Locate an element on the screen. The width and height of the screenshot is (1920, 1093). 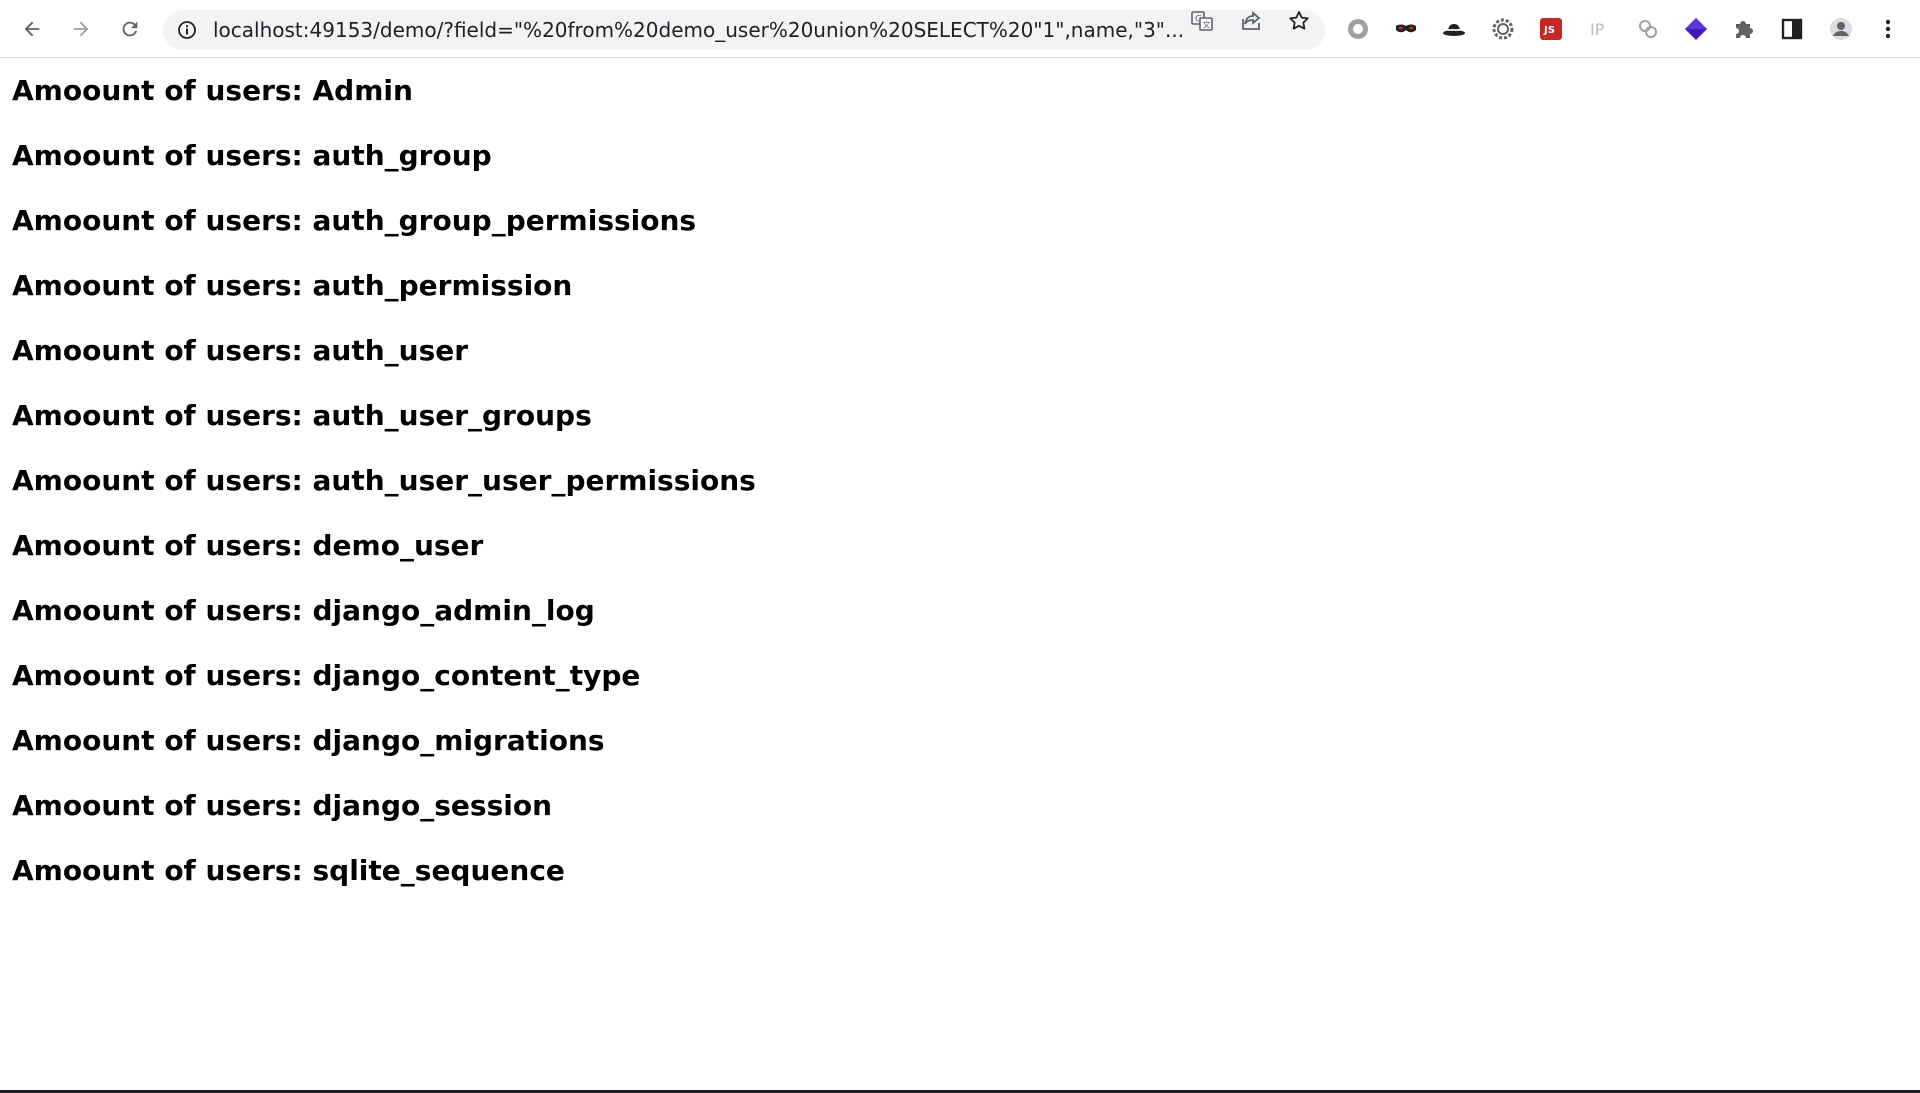
menu-dots-icon is located at coordinates (1888, 29).